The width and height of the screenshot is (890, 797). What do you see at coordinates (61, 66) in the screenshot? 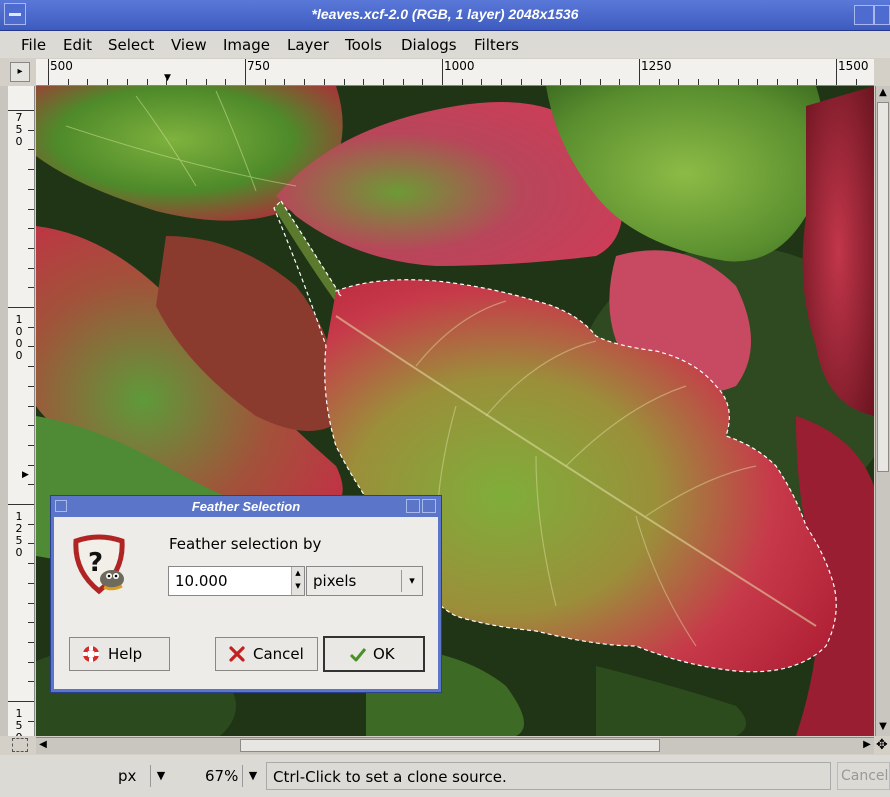
I see `ruler-label: 500` at bounding box center [61, 66].